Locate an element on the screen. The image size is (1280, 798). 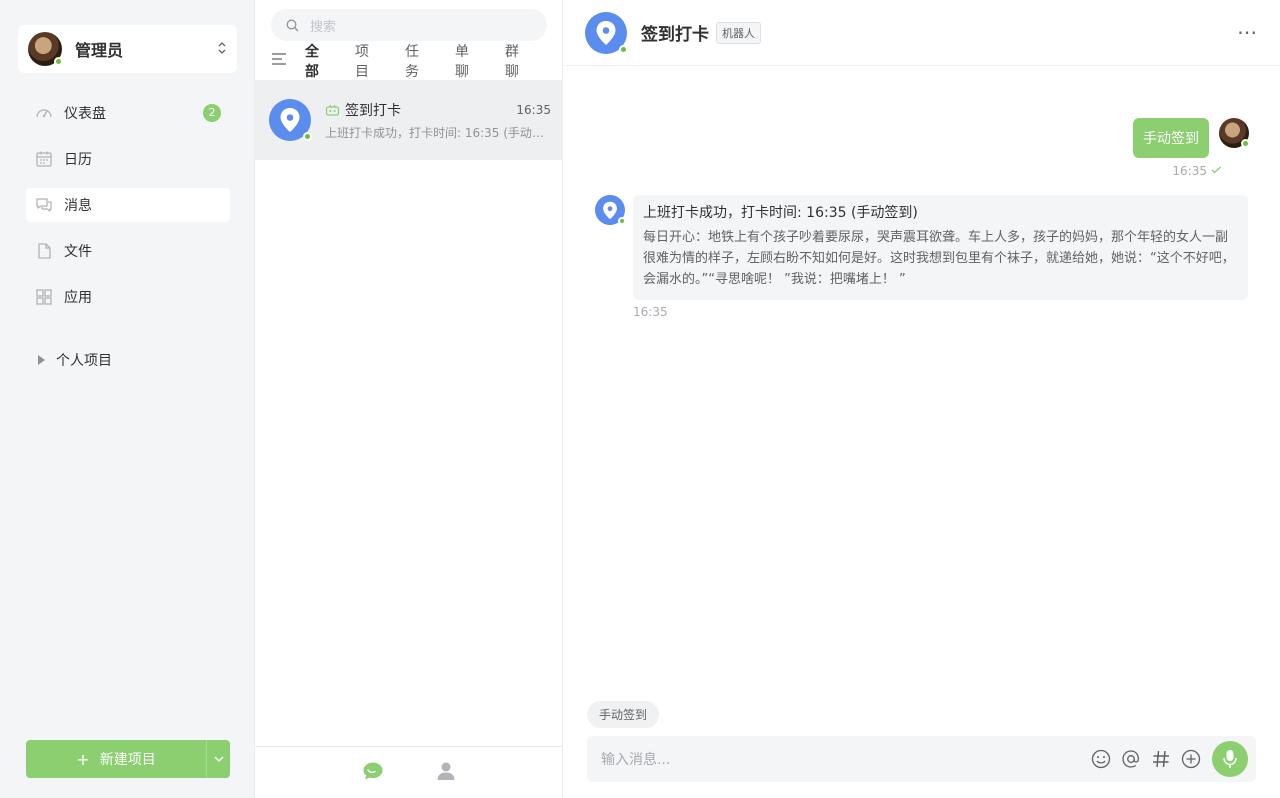
incoming-title: 上班打卡成功，打卡时间: 16:35 (手动签到) is located at coordinates (780, 213).